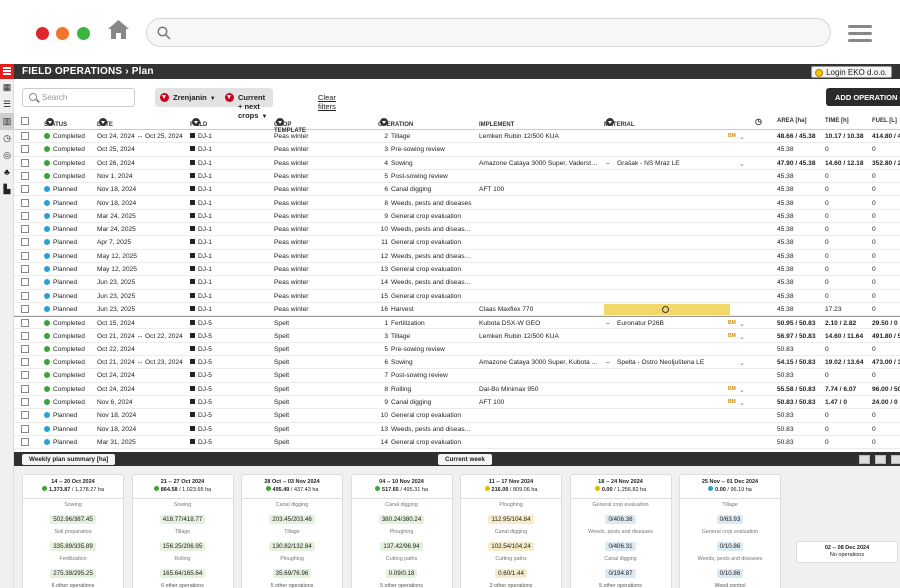 The width and height of the screenshot is (900, 588). I want to click on operations-icon: ▥, so click(7, 121).